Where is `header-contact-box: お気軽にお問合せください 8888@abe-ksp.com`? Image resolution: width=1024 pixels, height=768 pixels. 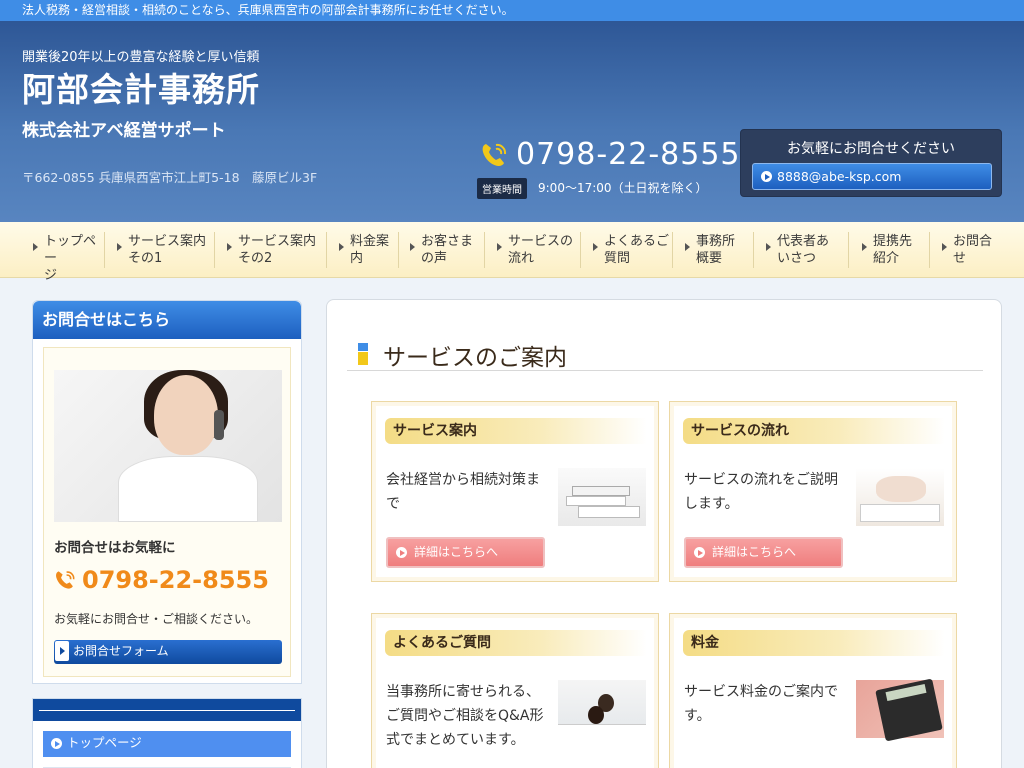 header-contact-box: お気軽にお問合せください 8888@abe-ksp.com is located at coordinates (871, 163).